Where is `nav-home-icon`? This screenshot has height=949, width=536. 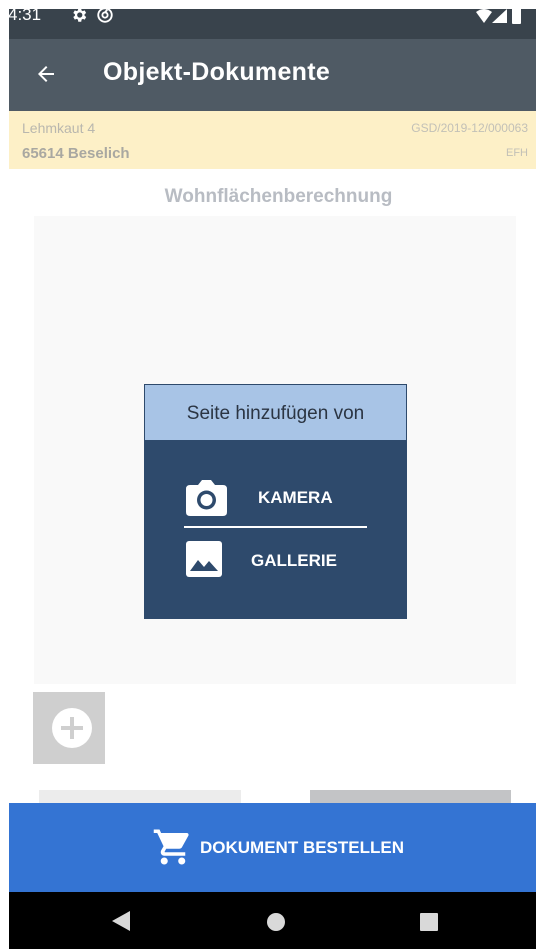
nav-home-icon is located at coordinates (276, 922).